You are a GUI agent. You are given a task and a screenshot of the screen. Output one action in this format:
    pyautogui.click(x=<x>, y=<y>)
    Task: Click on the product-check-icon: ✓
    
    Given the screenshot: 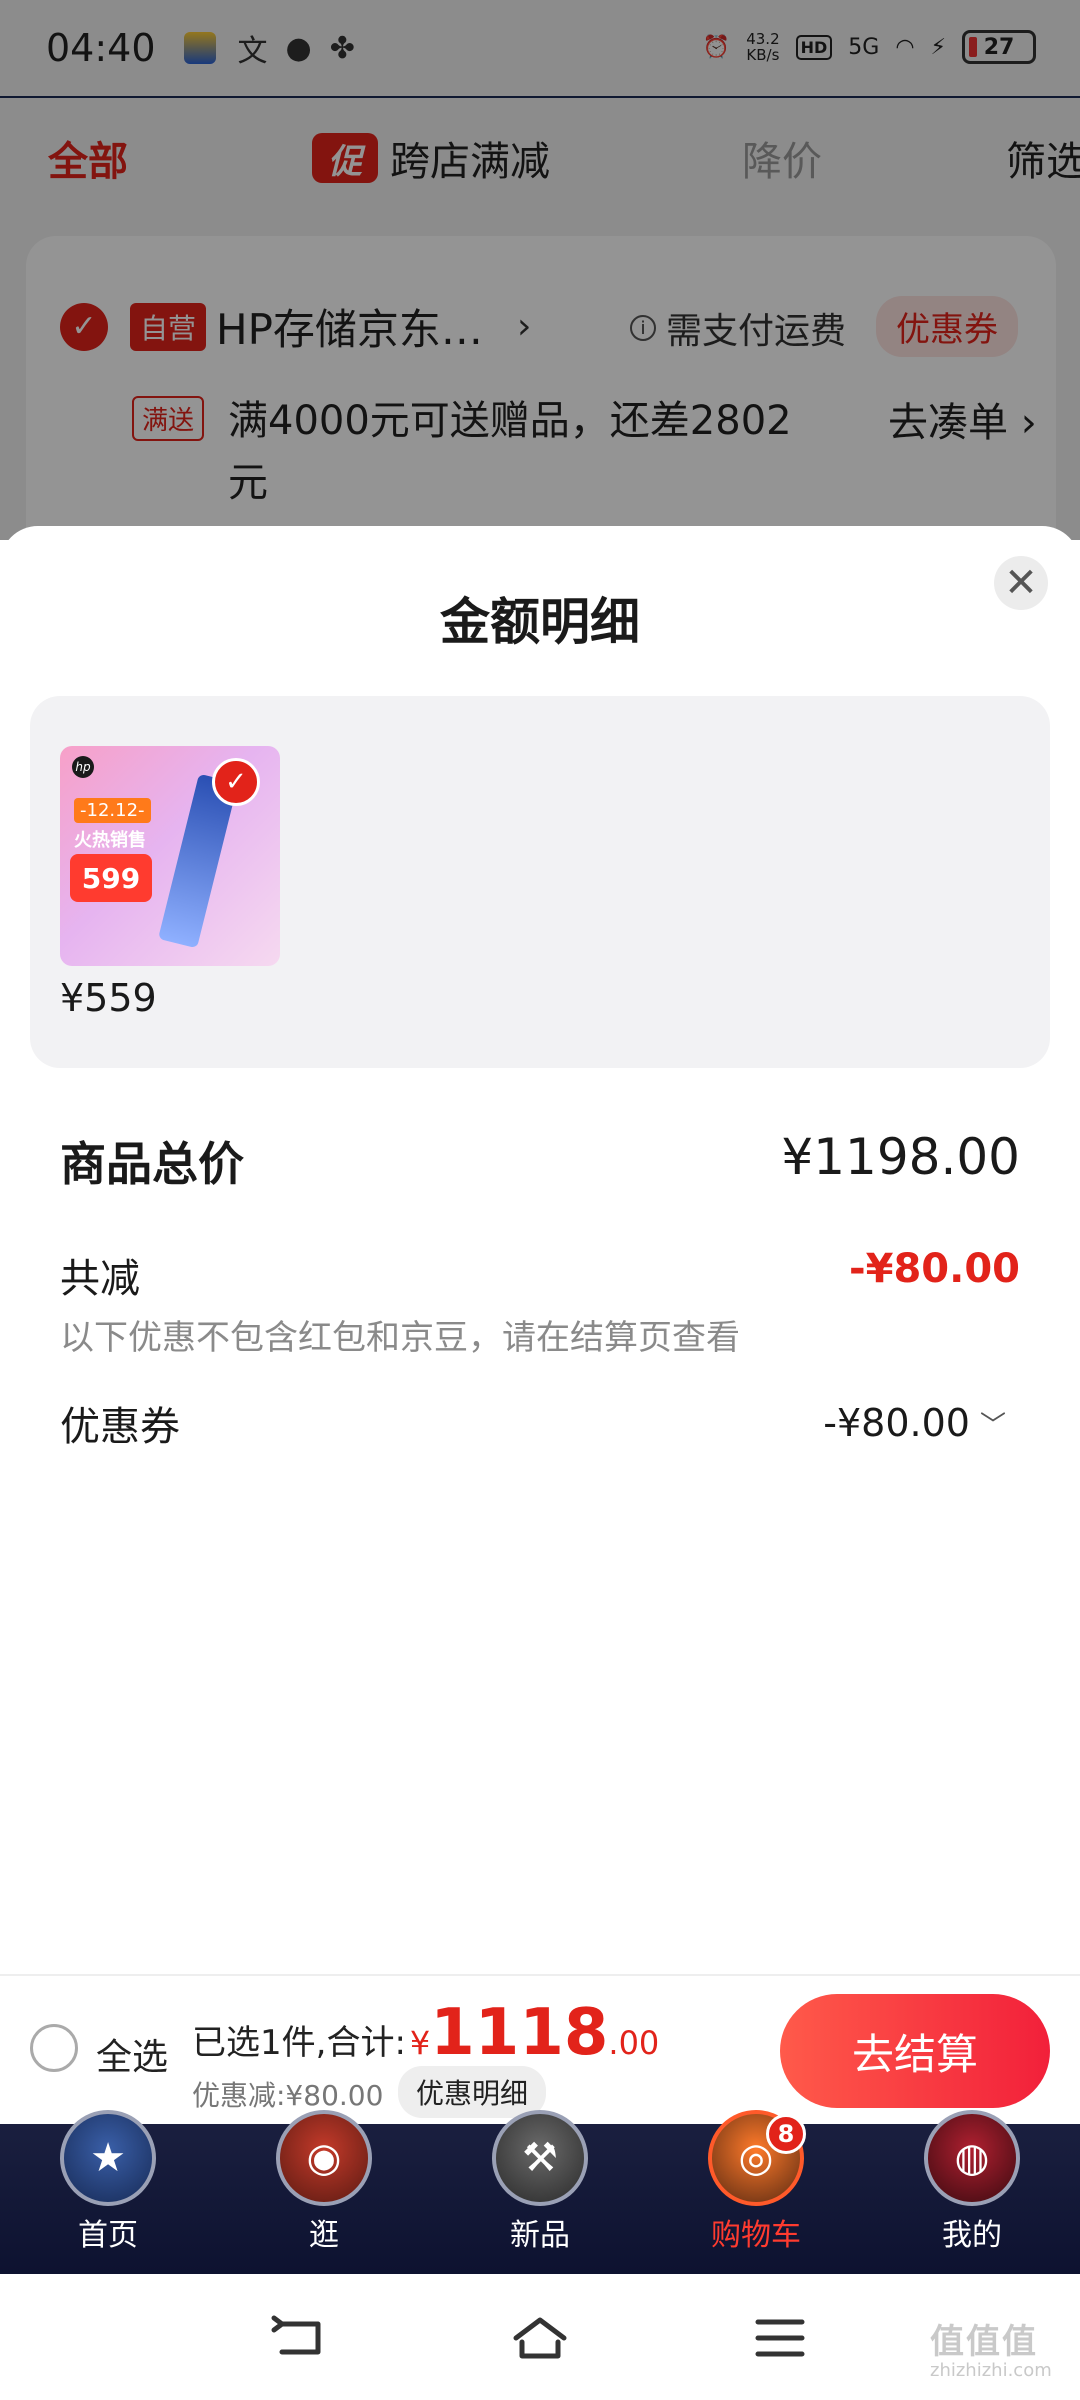 What is the action you would take?
    pyautogui.click(x=236, y=782)
    